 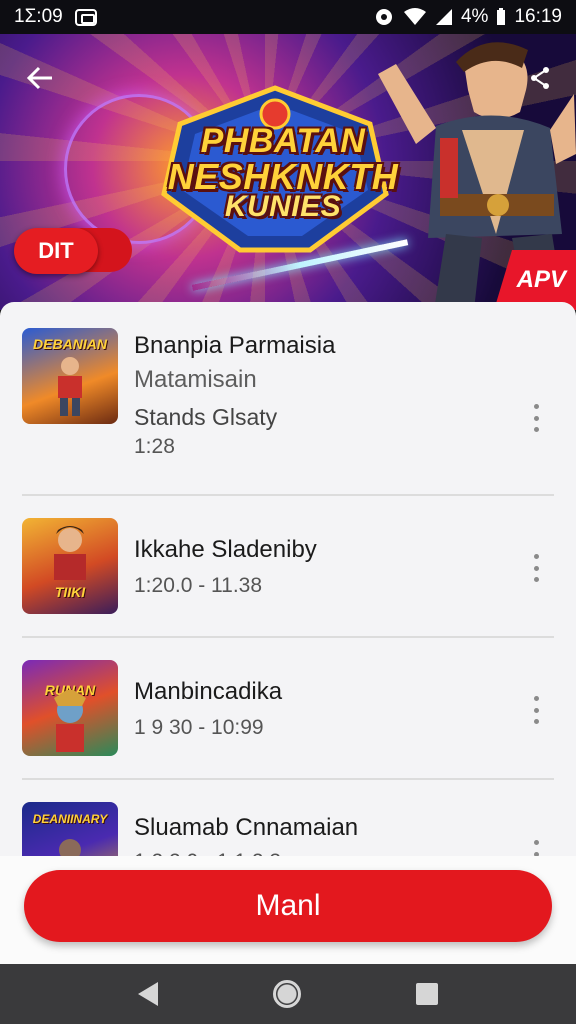 I want to click on notification-icon, so click(x=383, y=17).